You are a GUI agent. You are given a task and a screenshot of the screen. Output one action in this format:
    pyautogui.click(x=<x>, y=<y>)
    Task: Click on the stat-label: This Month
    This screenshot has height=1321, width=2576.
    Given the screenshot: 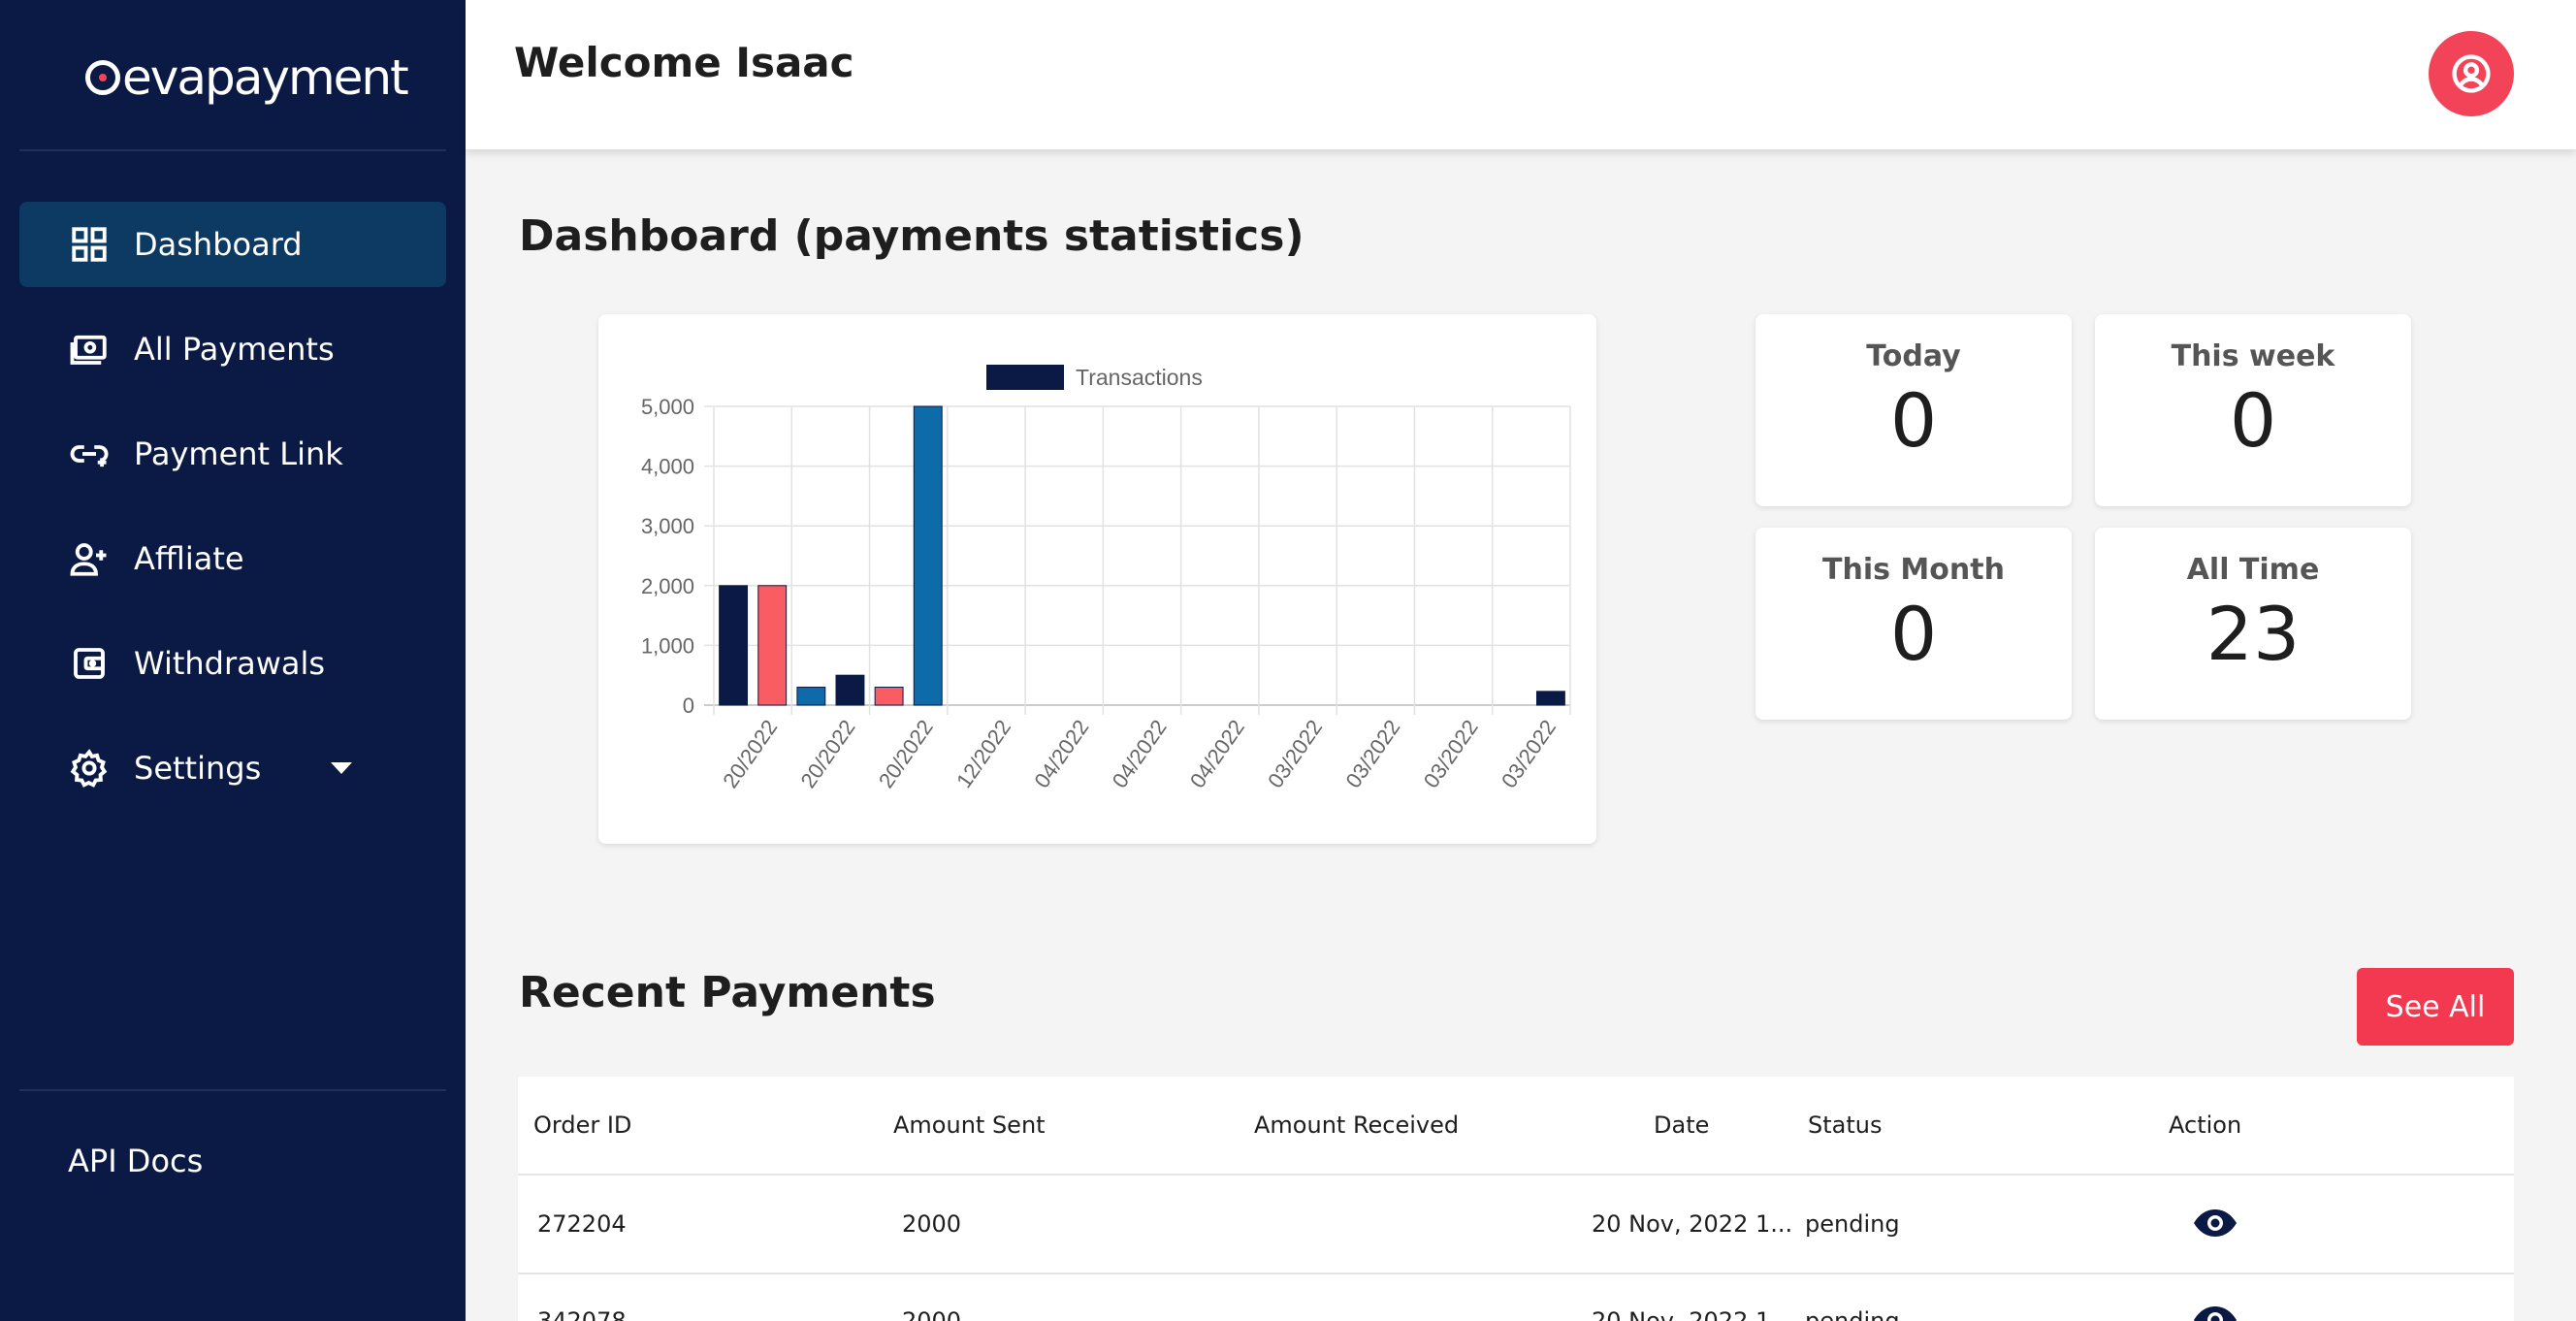 What is the action you would take?
    pyautogui.click(x=1913, y=570)
    